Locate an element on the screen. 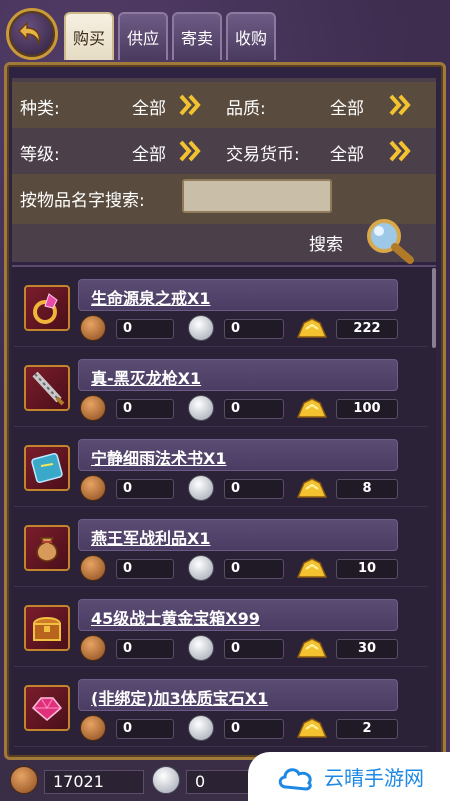  spear-icon is located at coordinates (47, 388).